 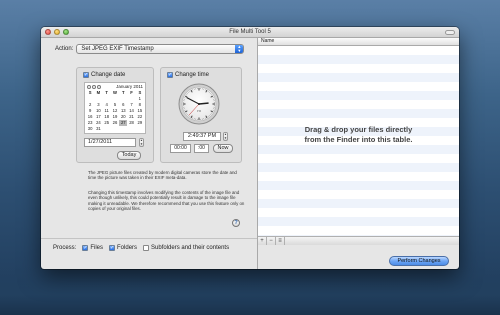 I want to click on hour-hand, so click(x=203, y=103).